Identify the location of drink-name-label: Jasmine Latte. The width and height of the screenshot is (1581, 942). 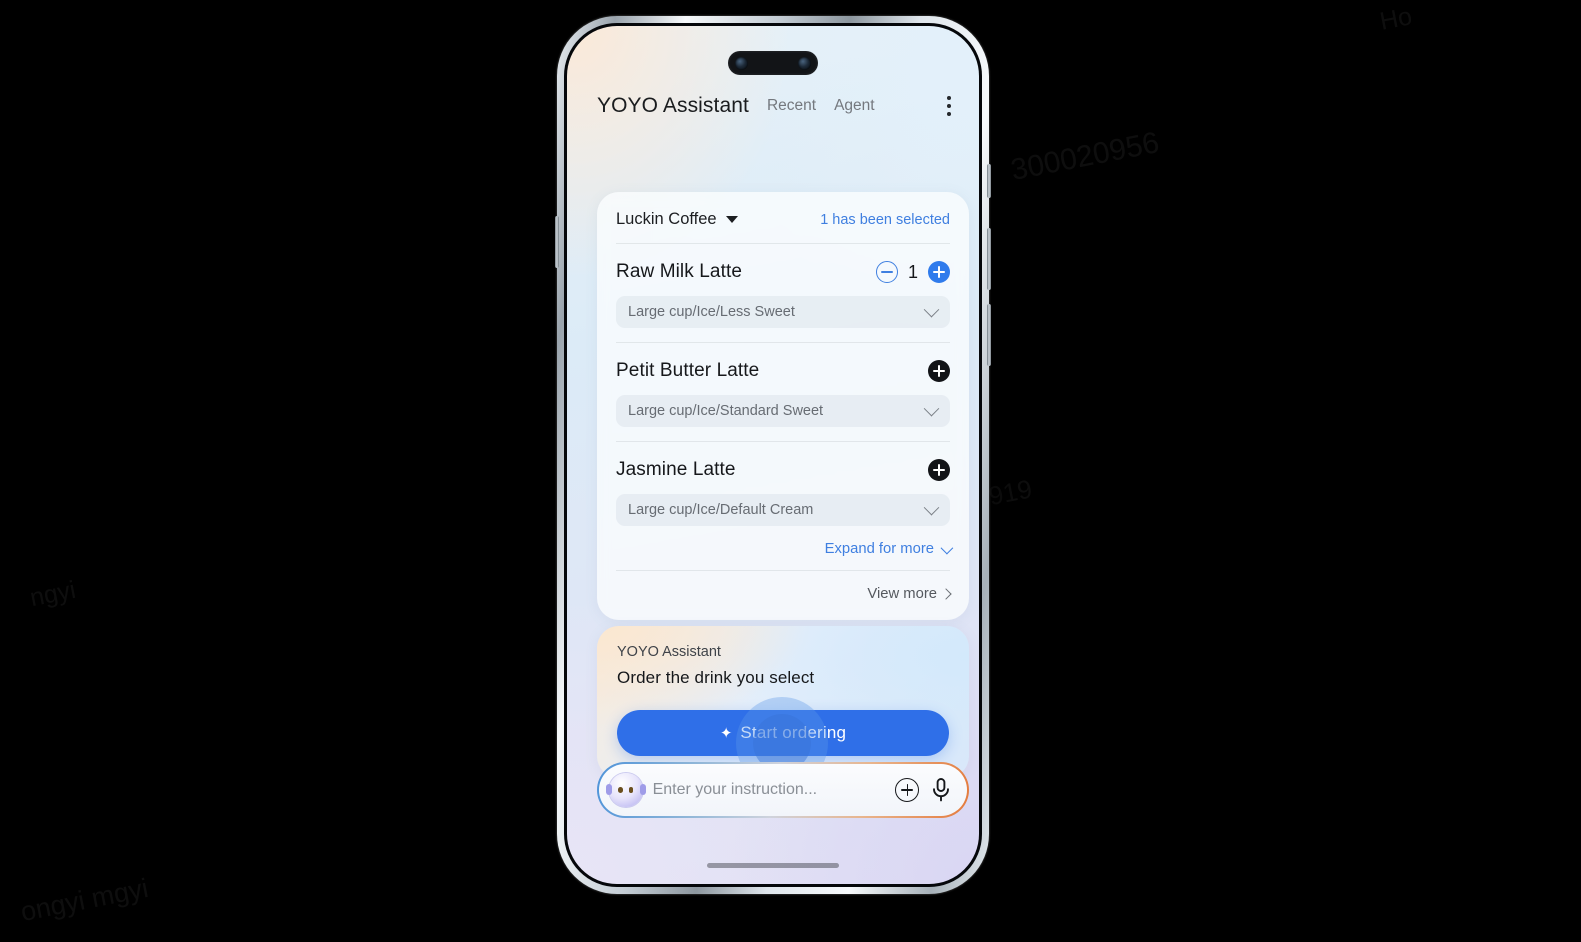
(676, 469).